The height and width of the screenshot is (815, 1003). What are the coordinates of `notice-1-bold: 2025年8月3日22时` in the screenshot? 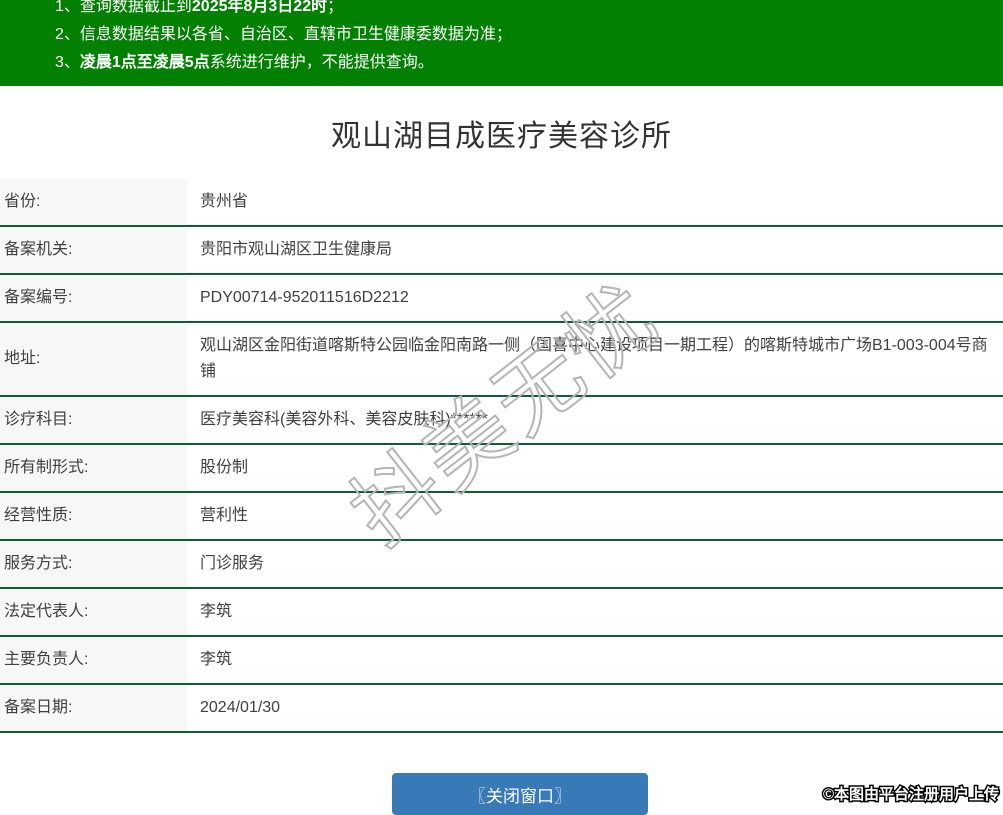 It's located at (259, 7).